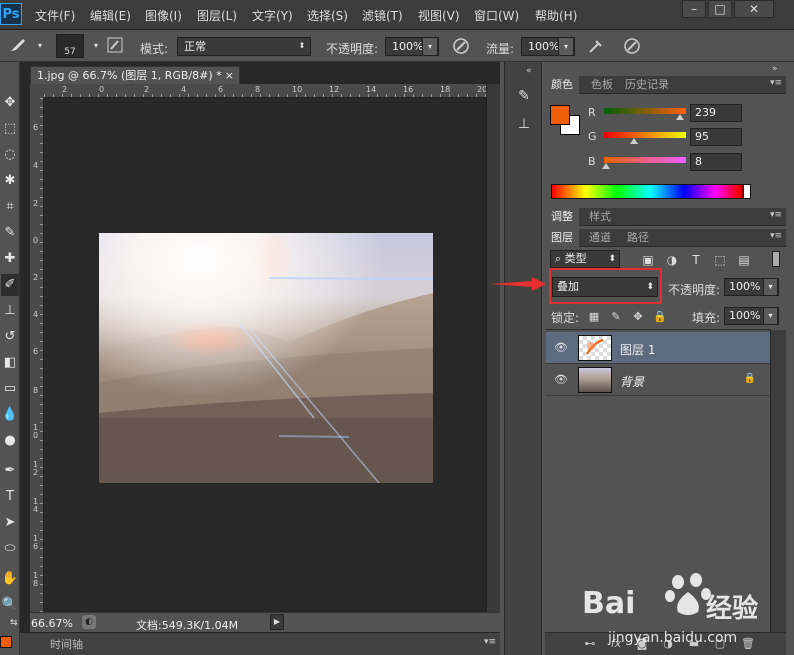  I want to click on brush-picker-chevron-icon: ▾, so click(96, 46).